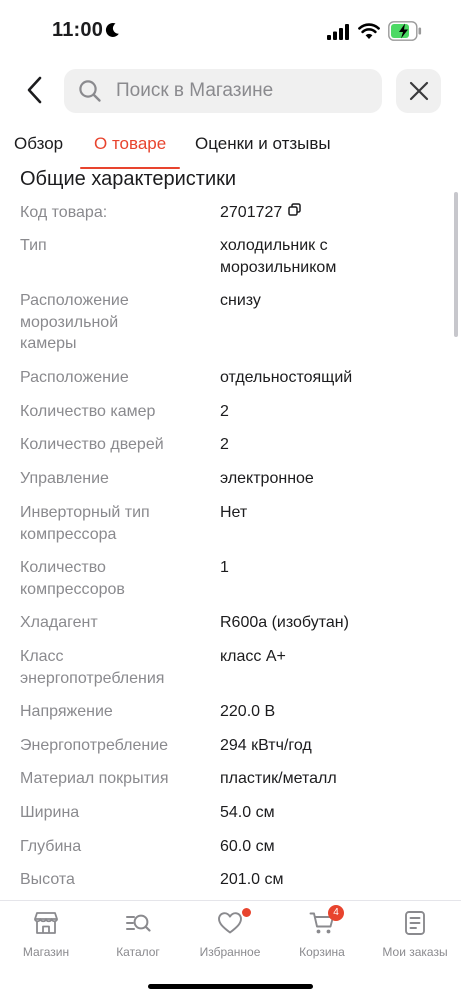 The width and height of the screenshot is (461, 999). Describe the element at coordinates (128, 179) in the screenshot. I see `section-title: Общие характеристики` at that location.